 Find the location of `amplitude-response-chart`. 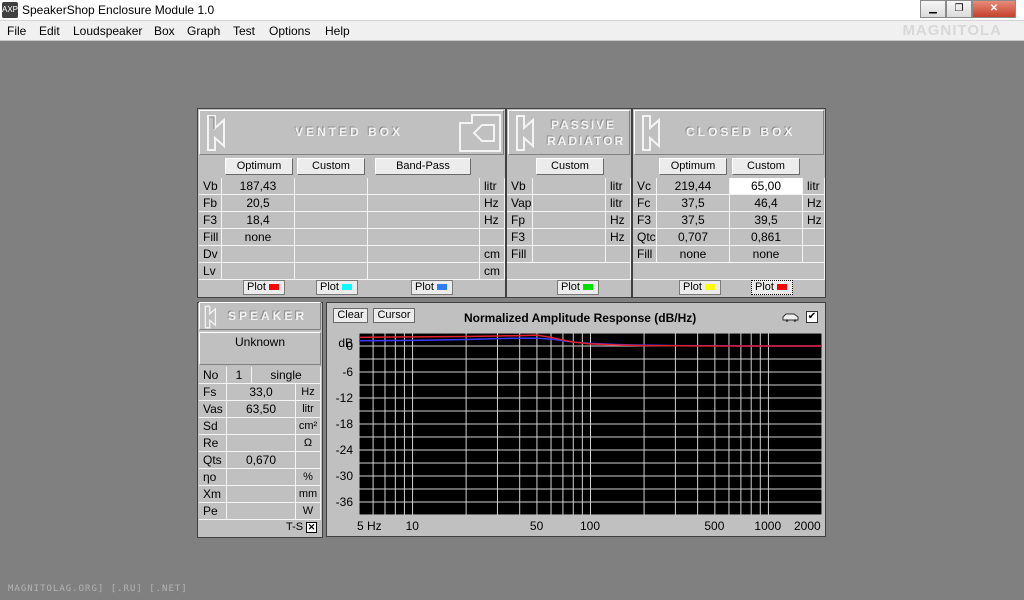

amplitude-response-chart is located at coordinates (590, 424).